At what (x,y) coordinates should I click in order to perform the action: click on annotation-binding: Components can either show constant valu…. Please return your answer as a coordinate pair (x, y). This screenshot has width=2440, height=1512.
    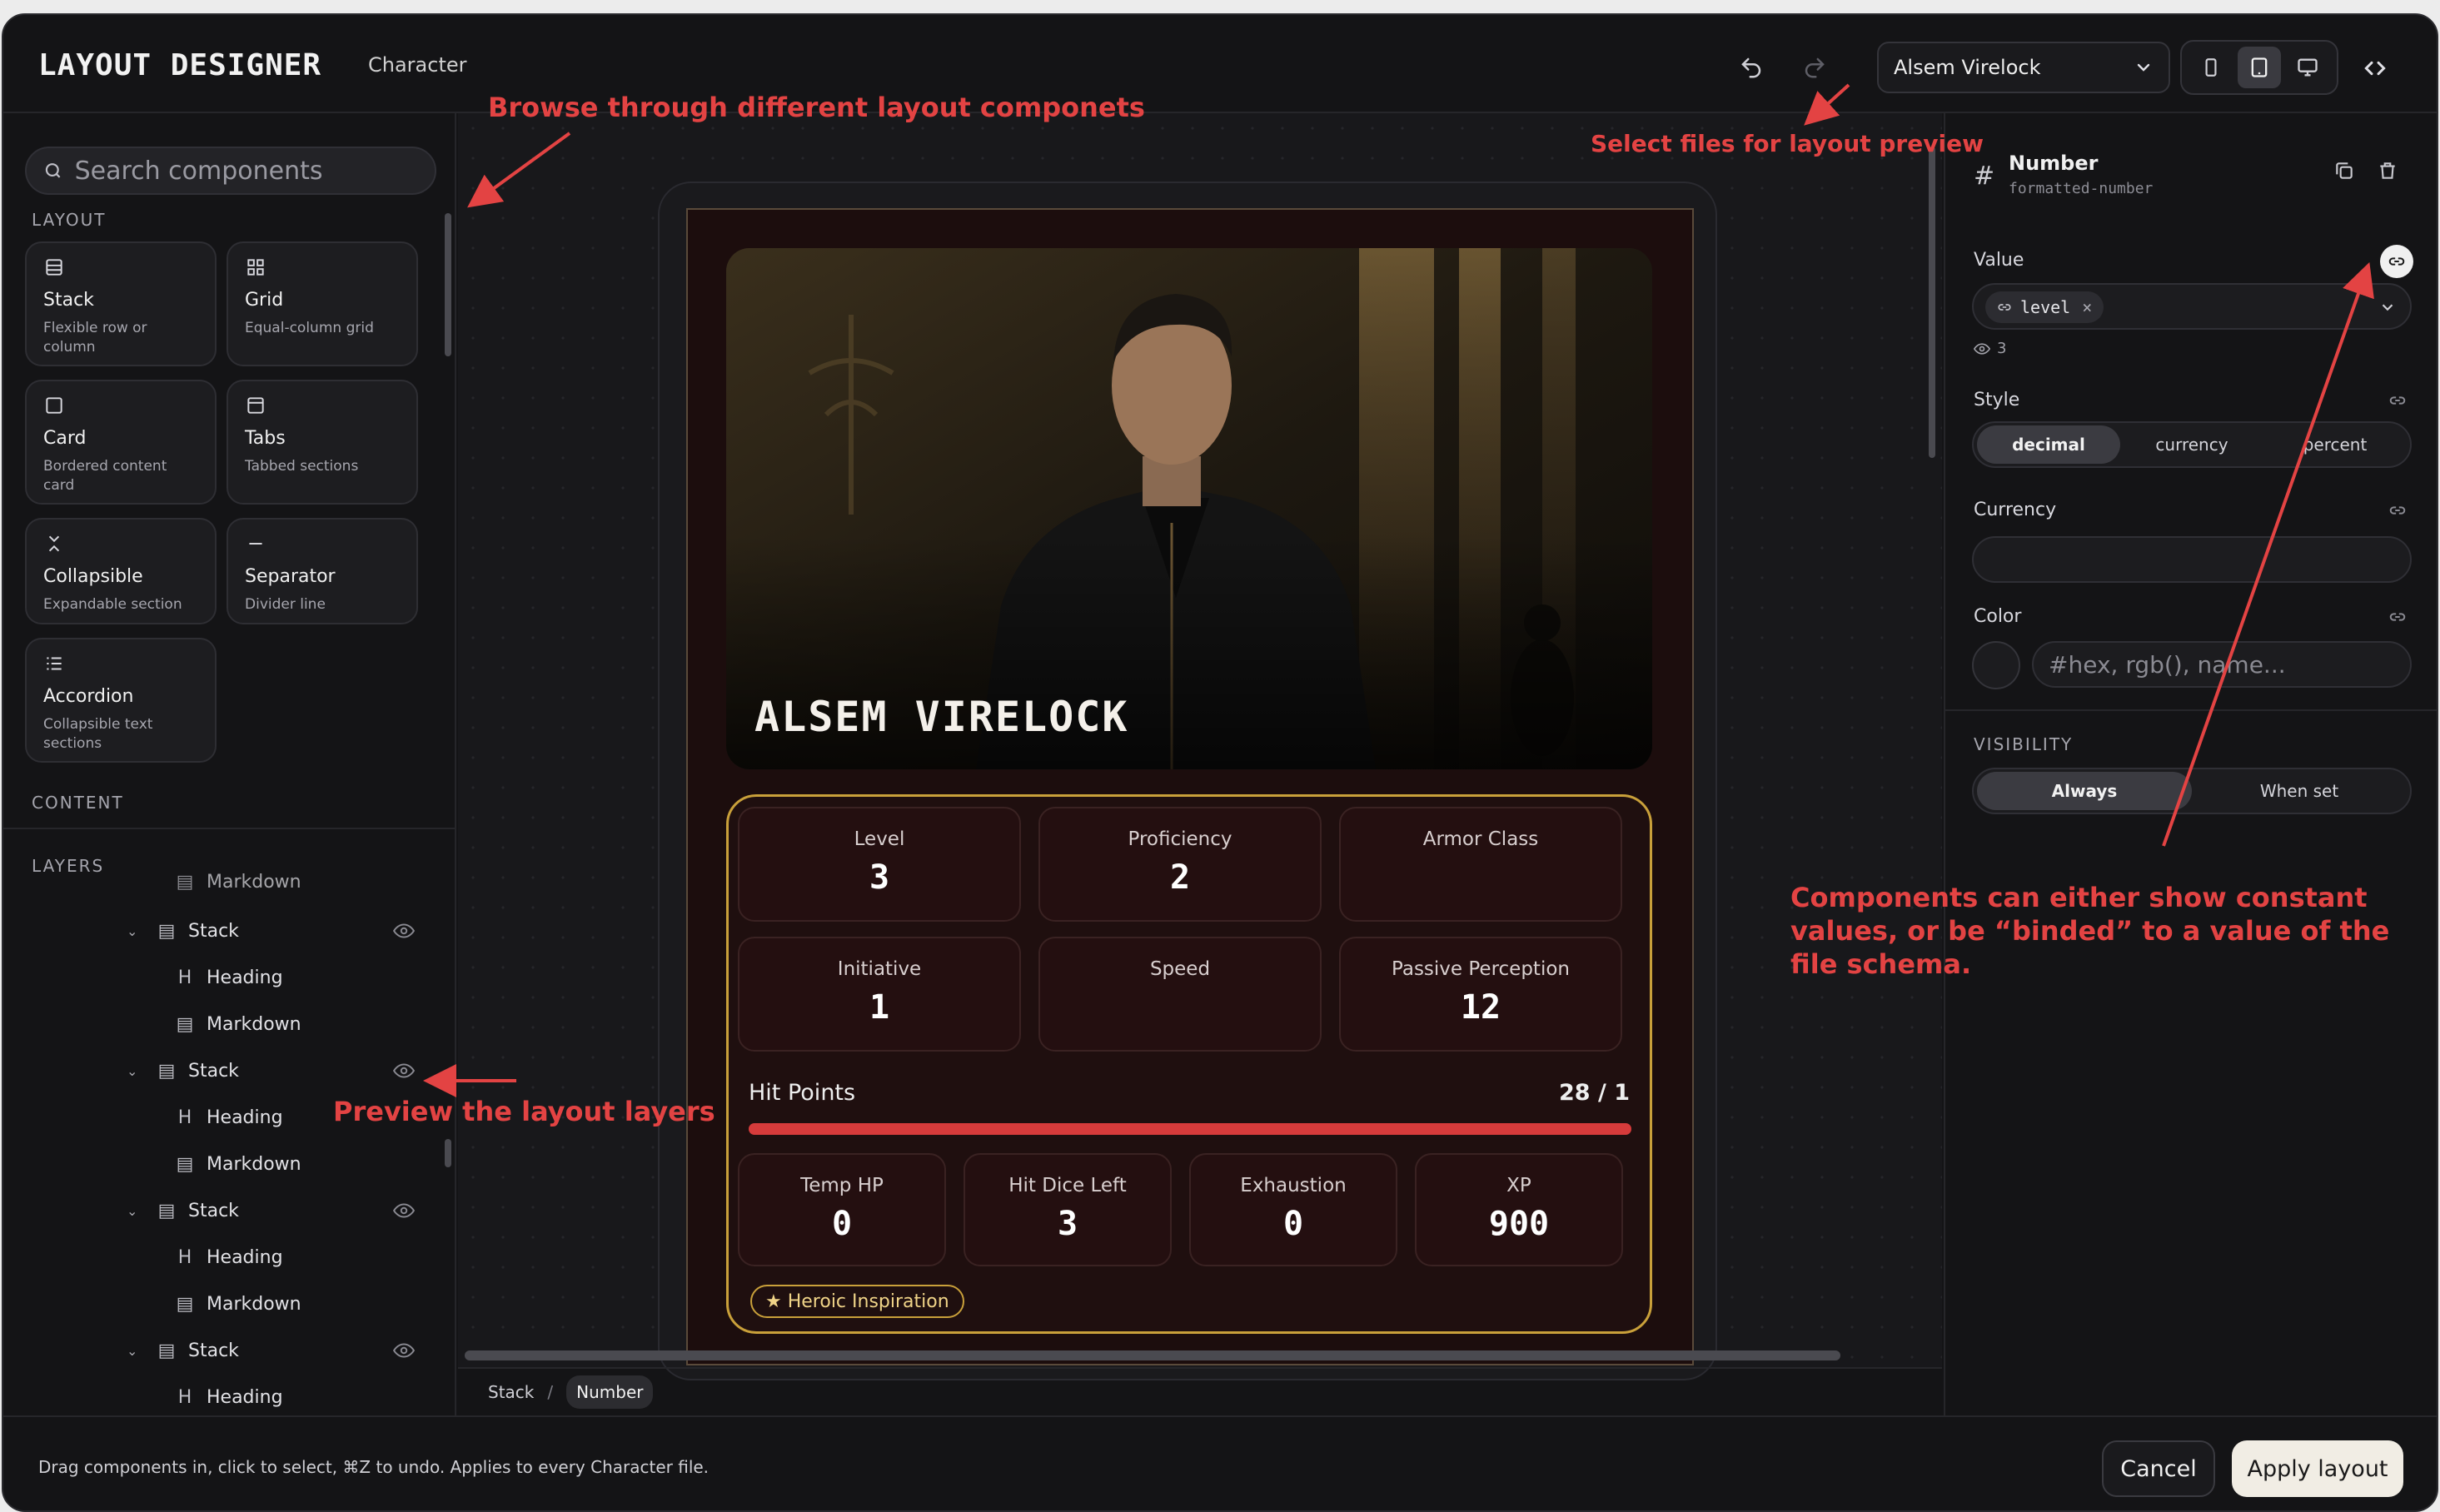
    Looking at the image, I should click on (2090, 931).